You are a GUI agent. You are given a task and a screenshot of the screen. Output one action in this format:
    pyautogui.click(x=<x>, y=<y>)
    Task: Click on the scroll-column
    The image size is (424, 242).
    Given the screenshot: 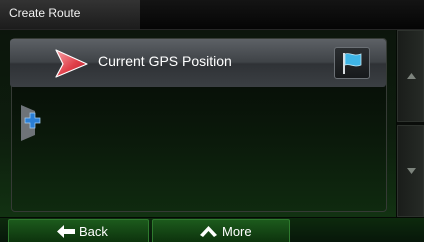 What is the action you would take?
    pyautogui.click(x=410, y=123)
    